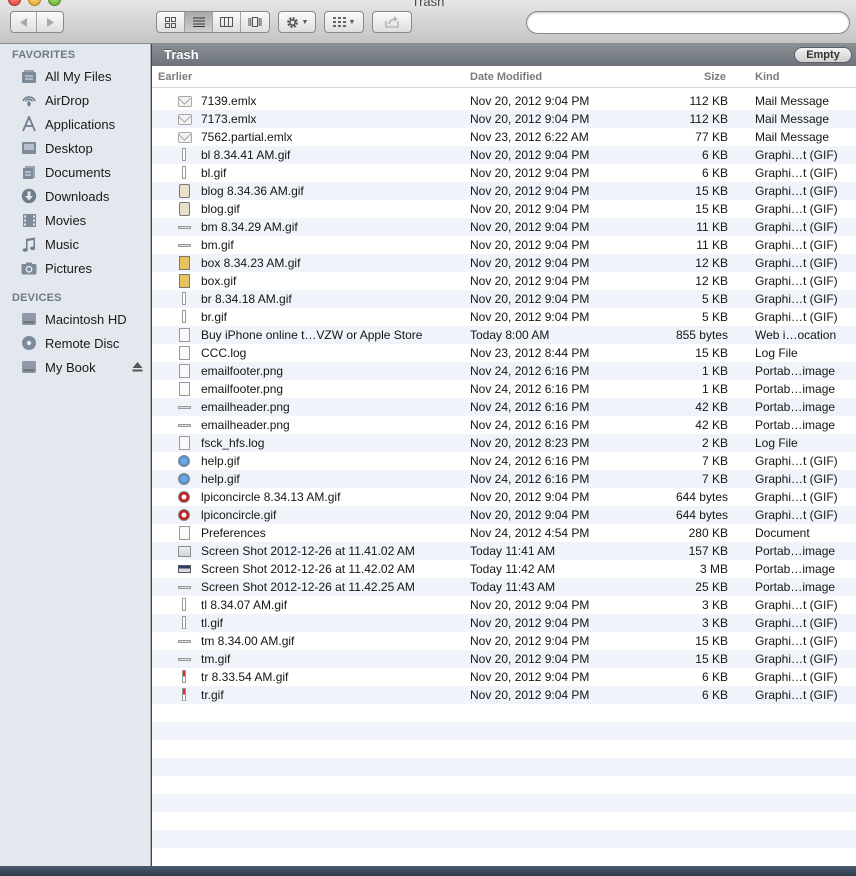 This screenshot has width=856, height=876. I want to click on file-date-modified: Today 8:00 AM, so click(510, 335).